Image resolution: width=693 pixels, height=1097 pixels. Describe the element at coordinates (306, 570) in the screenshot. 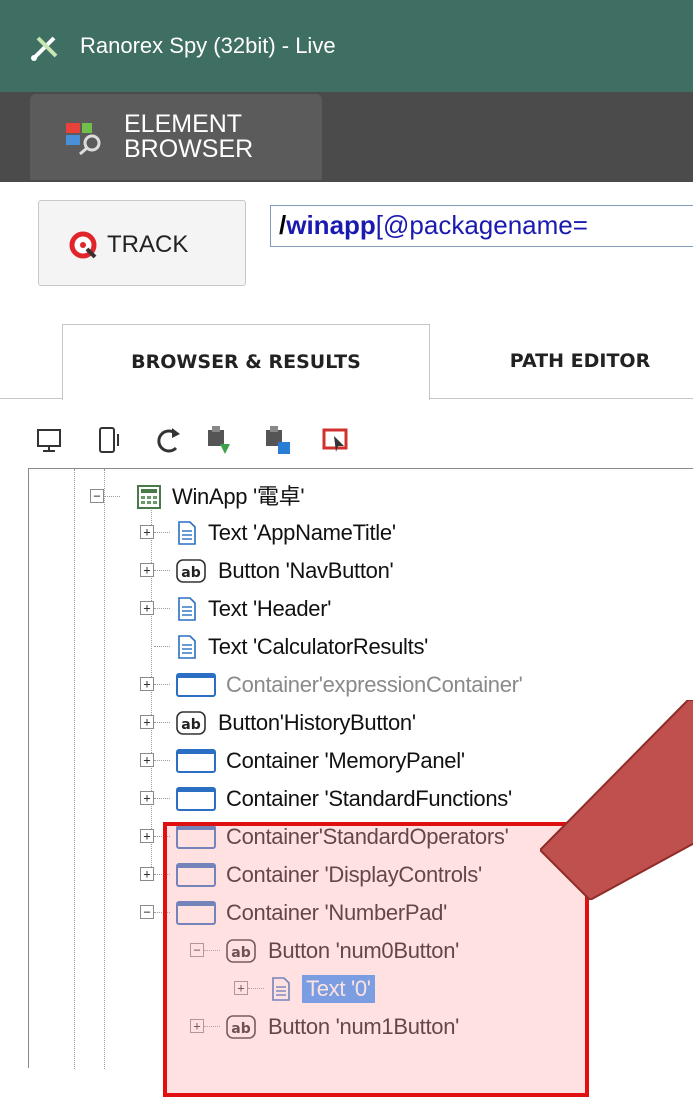

I see `tree-node-label: Button 'NavButton'` at that location.